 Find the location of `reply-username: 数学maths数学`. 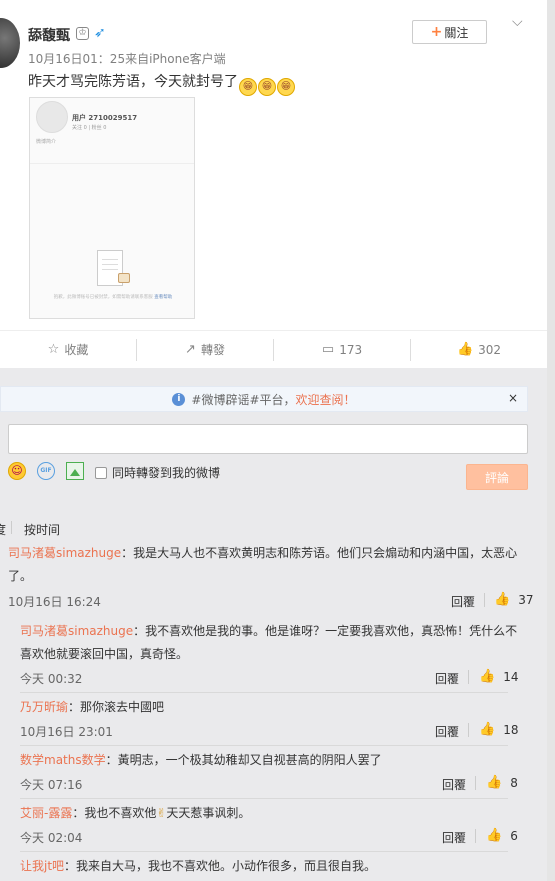

reply-username: 数学maths数学 is located at coordinates (63, 760).